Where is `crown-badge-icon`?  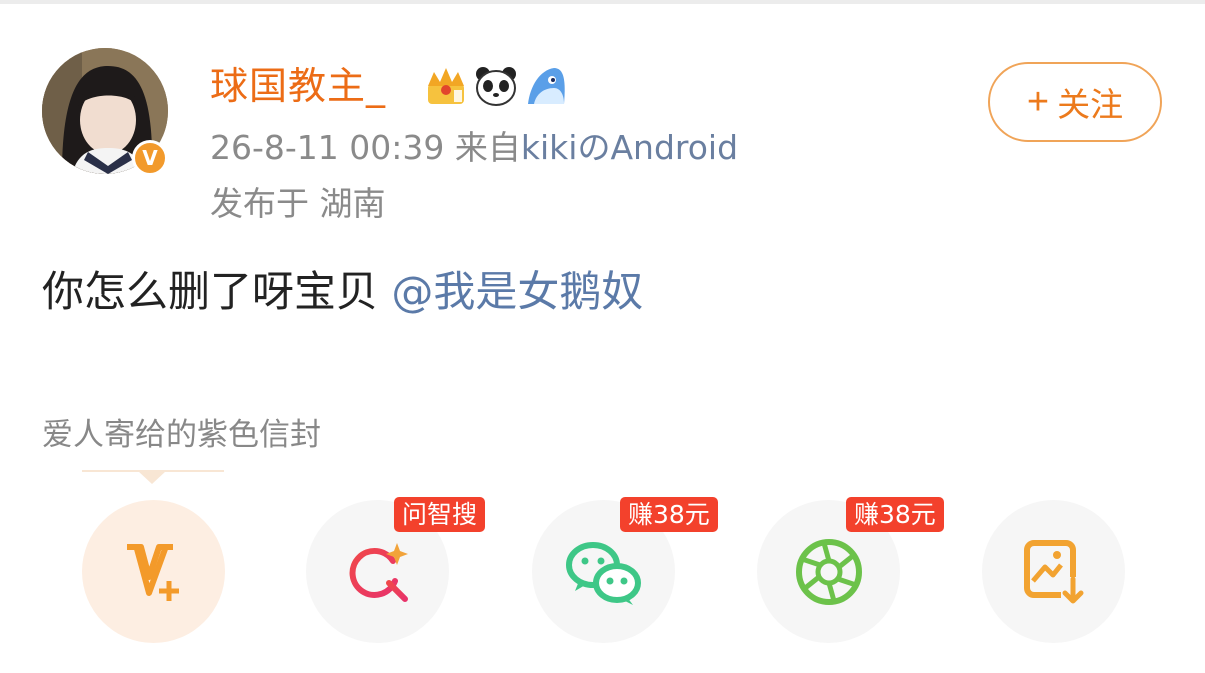 crown-badge-icon is located at coordinates (446, 86).